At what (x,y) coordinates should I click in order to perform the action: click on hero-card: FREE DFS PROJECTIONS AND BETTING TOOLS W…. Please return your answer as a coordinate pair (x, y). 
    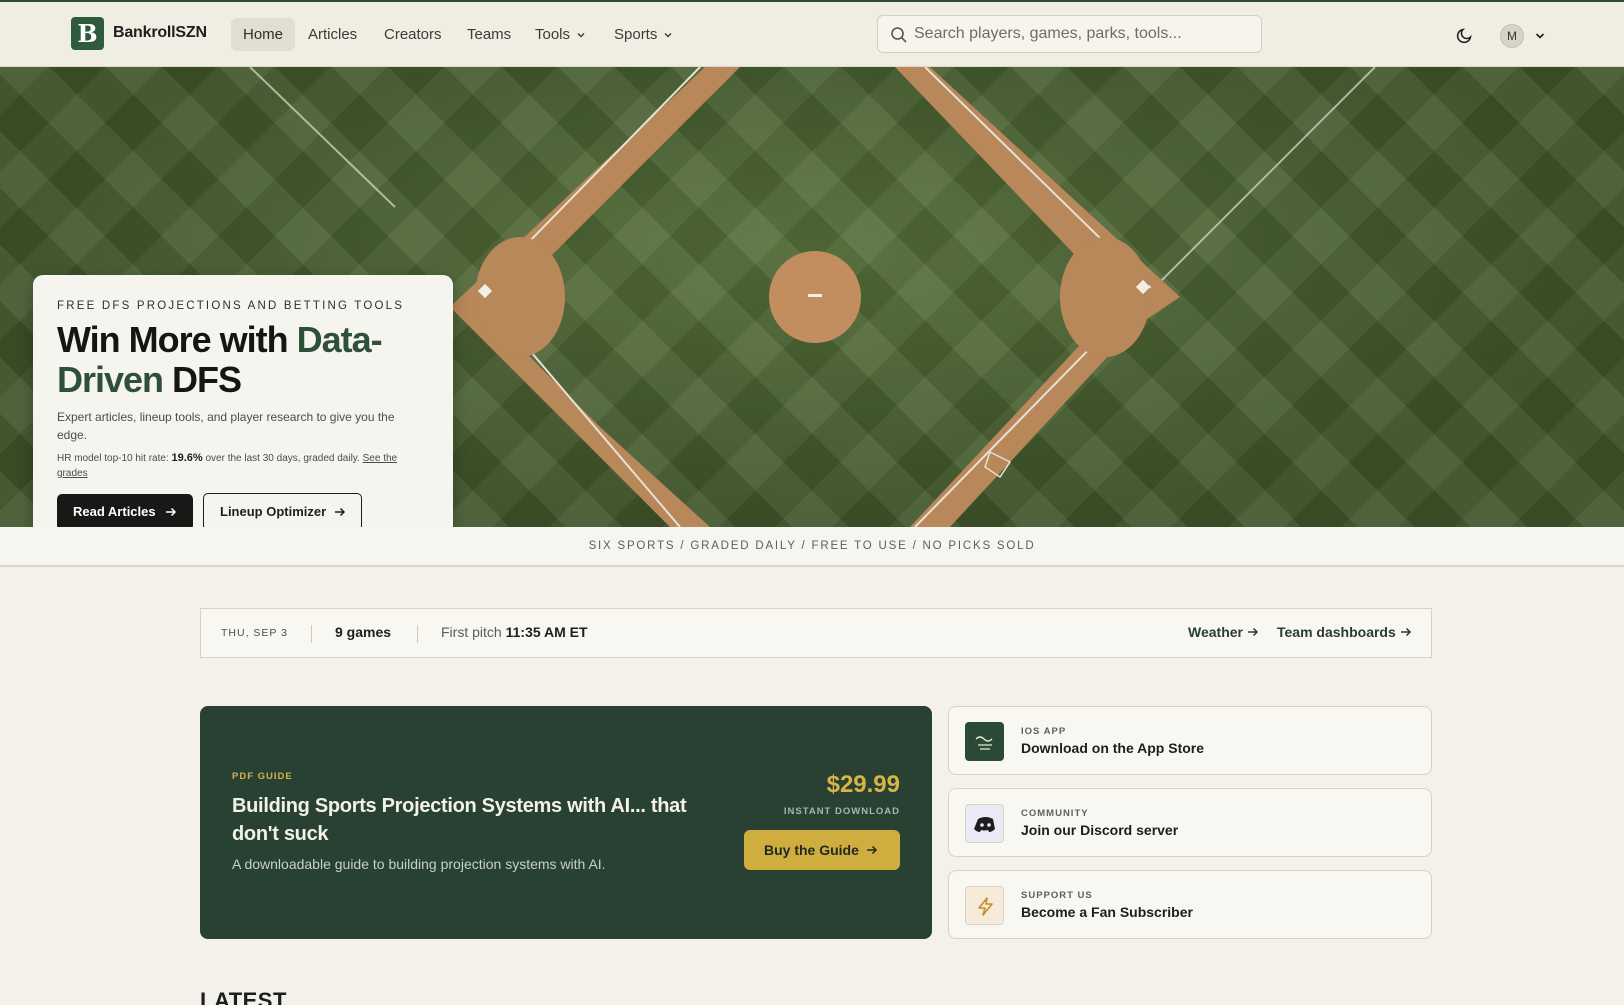
    Looking at the image, I should click on (243, 401).